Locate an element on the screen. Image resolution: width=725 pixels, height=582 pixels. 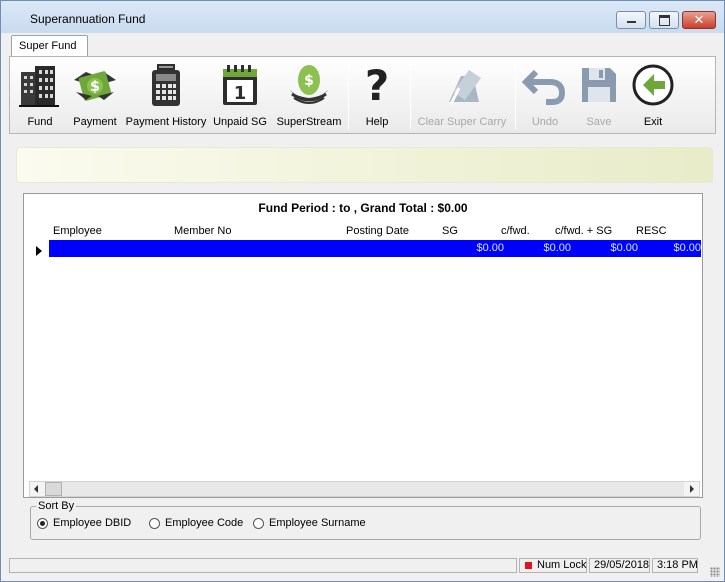
exit-button-label: Exit is located at coordinates (653, 122).